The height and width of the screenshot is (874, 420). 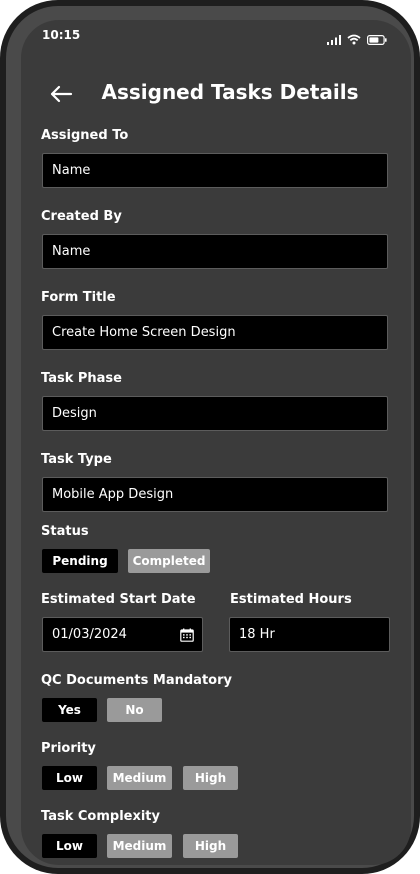 I want to click on complexity-low-chip: Low, so click(x=69, y=846).